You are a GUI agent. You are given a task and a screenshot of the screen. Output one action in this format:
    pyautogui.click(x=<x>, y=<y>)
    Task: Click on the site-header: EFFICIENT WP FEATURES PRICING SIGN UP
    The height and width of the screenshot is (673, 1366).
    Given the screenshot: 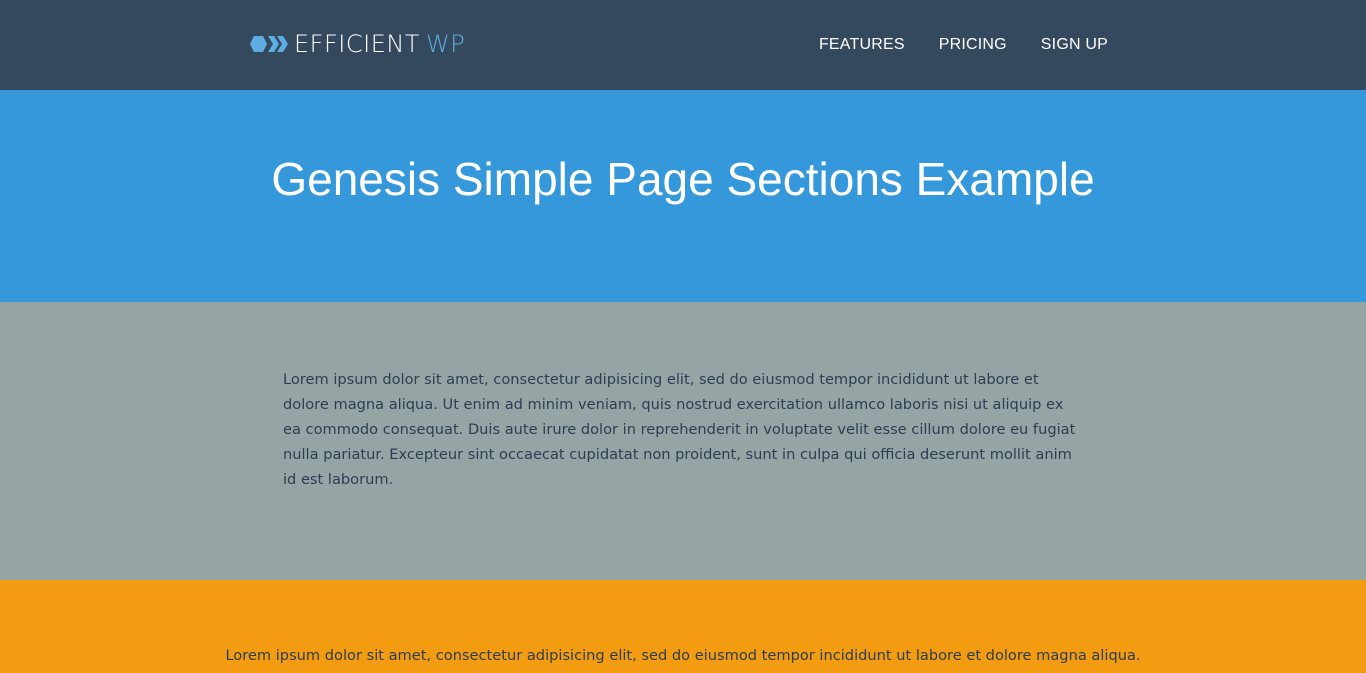 What is the action you would take?
    pyautogui.click(x=683, y=45)
    